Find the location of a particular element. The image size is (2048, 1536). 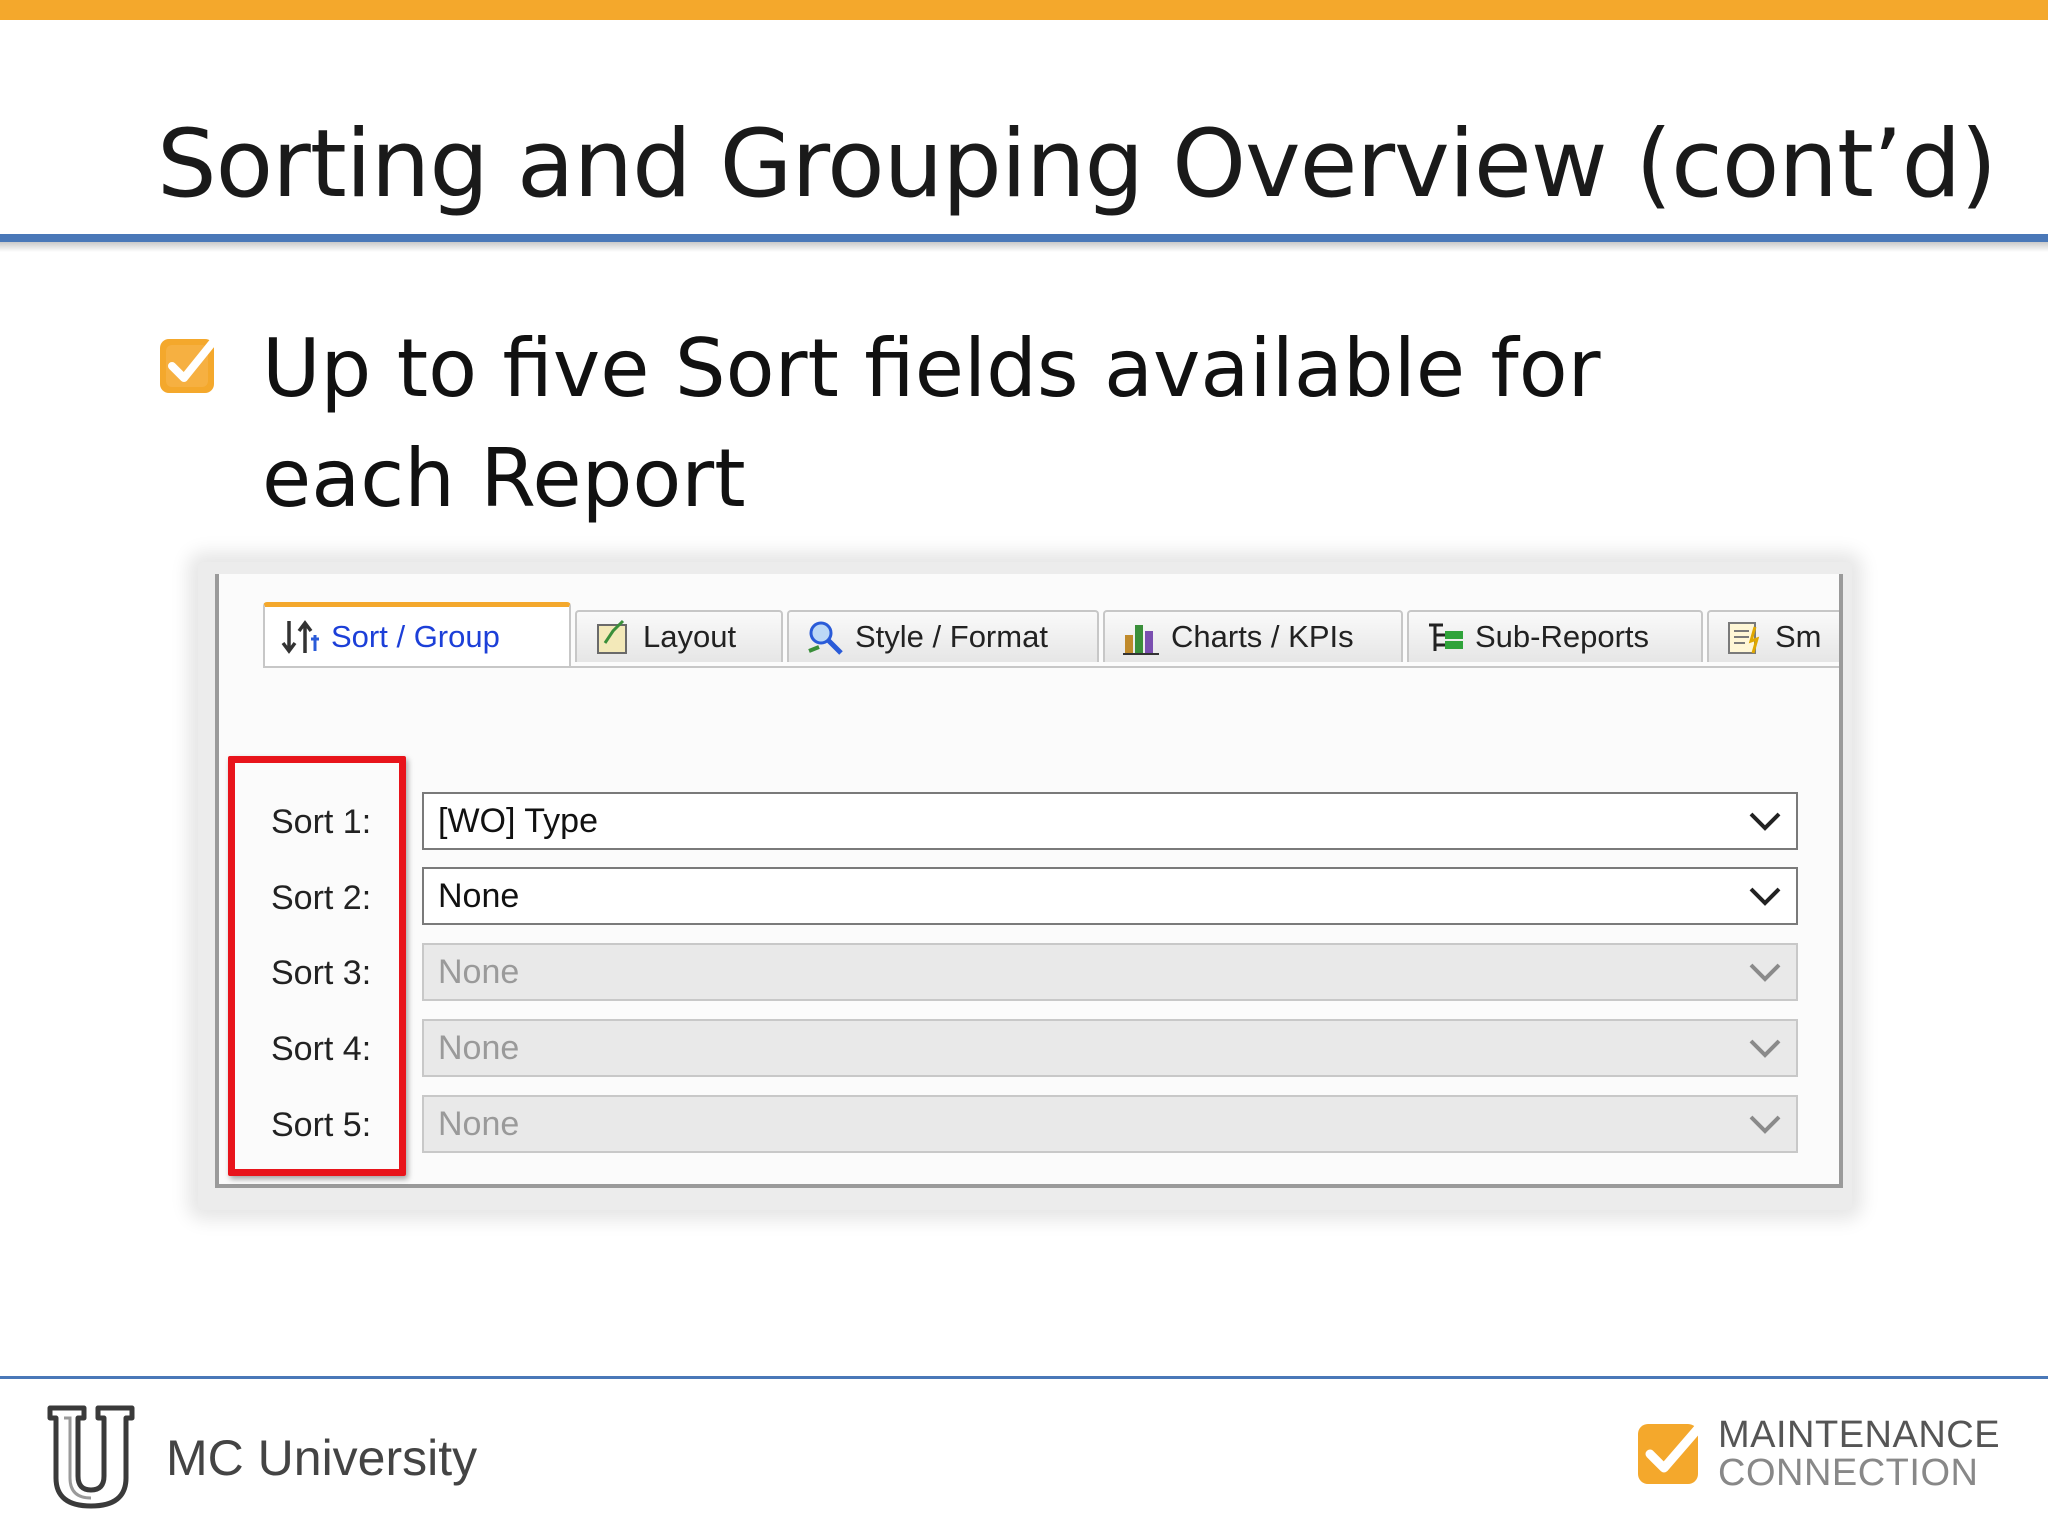

sort-arrows-icon is located at coordinates (300, 636).